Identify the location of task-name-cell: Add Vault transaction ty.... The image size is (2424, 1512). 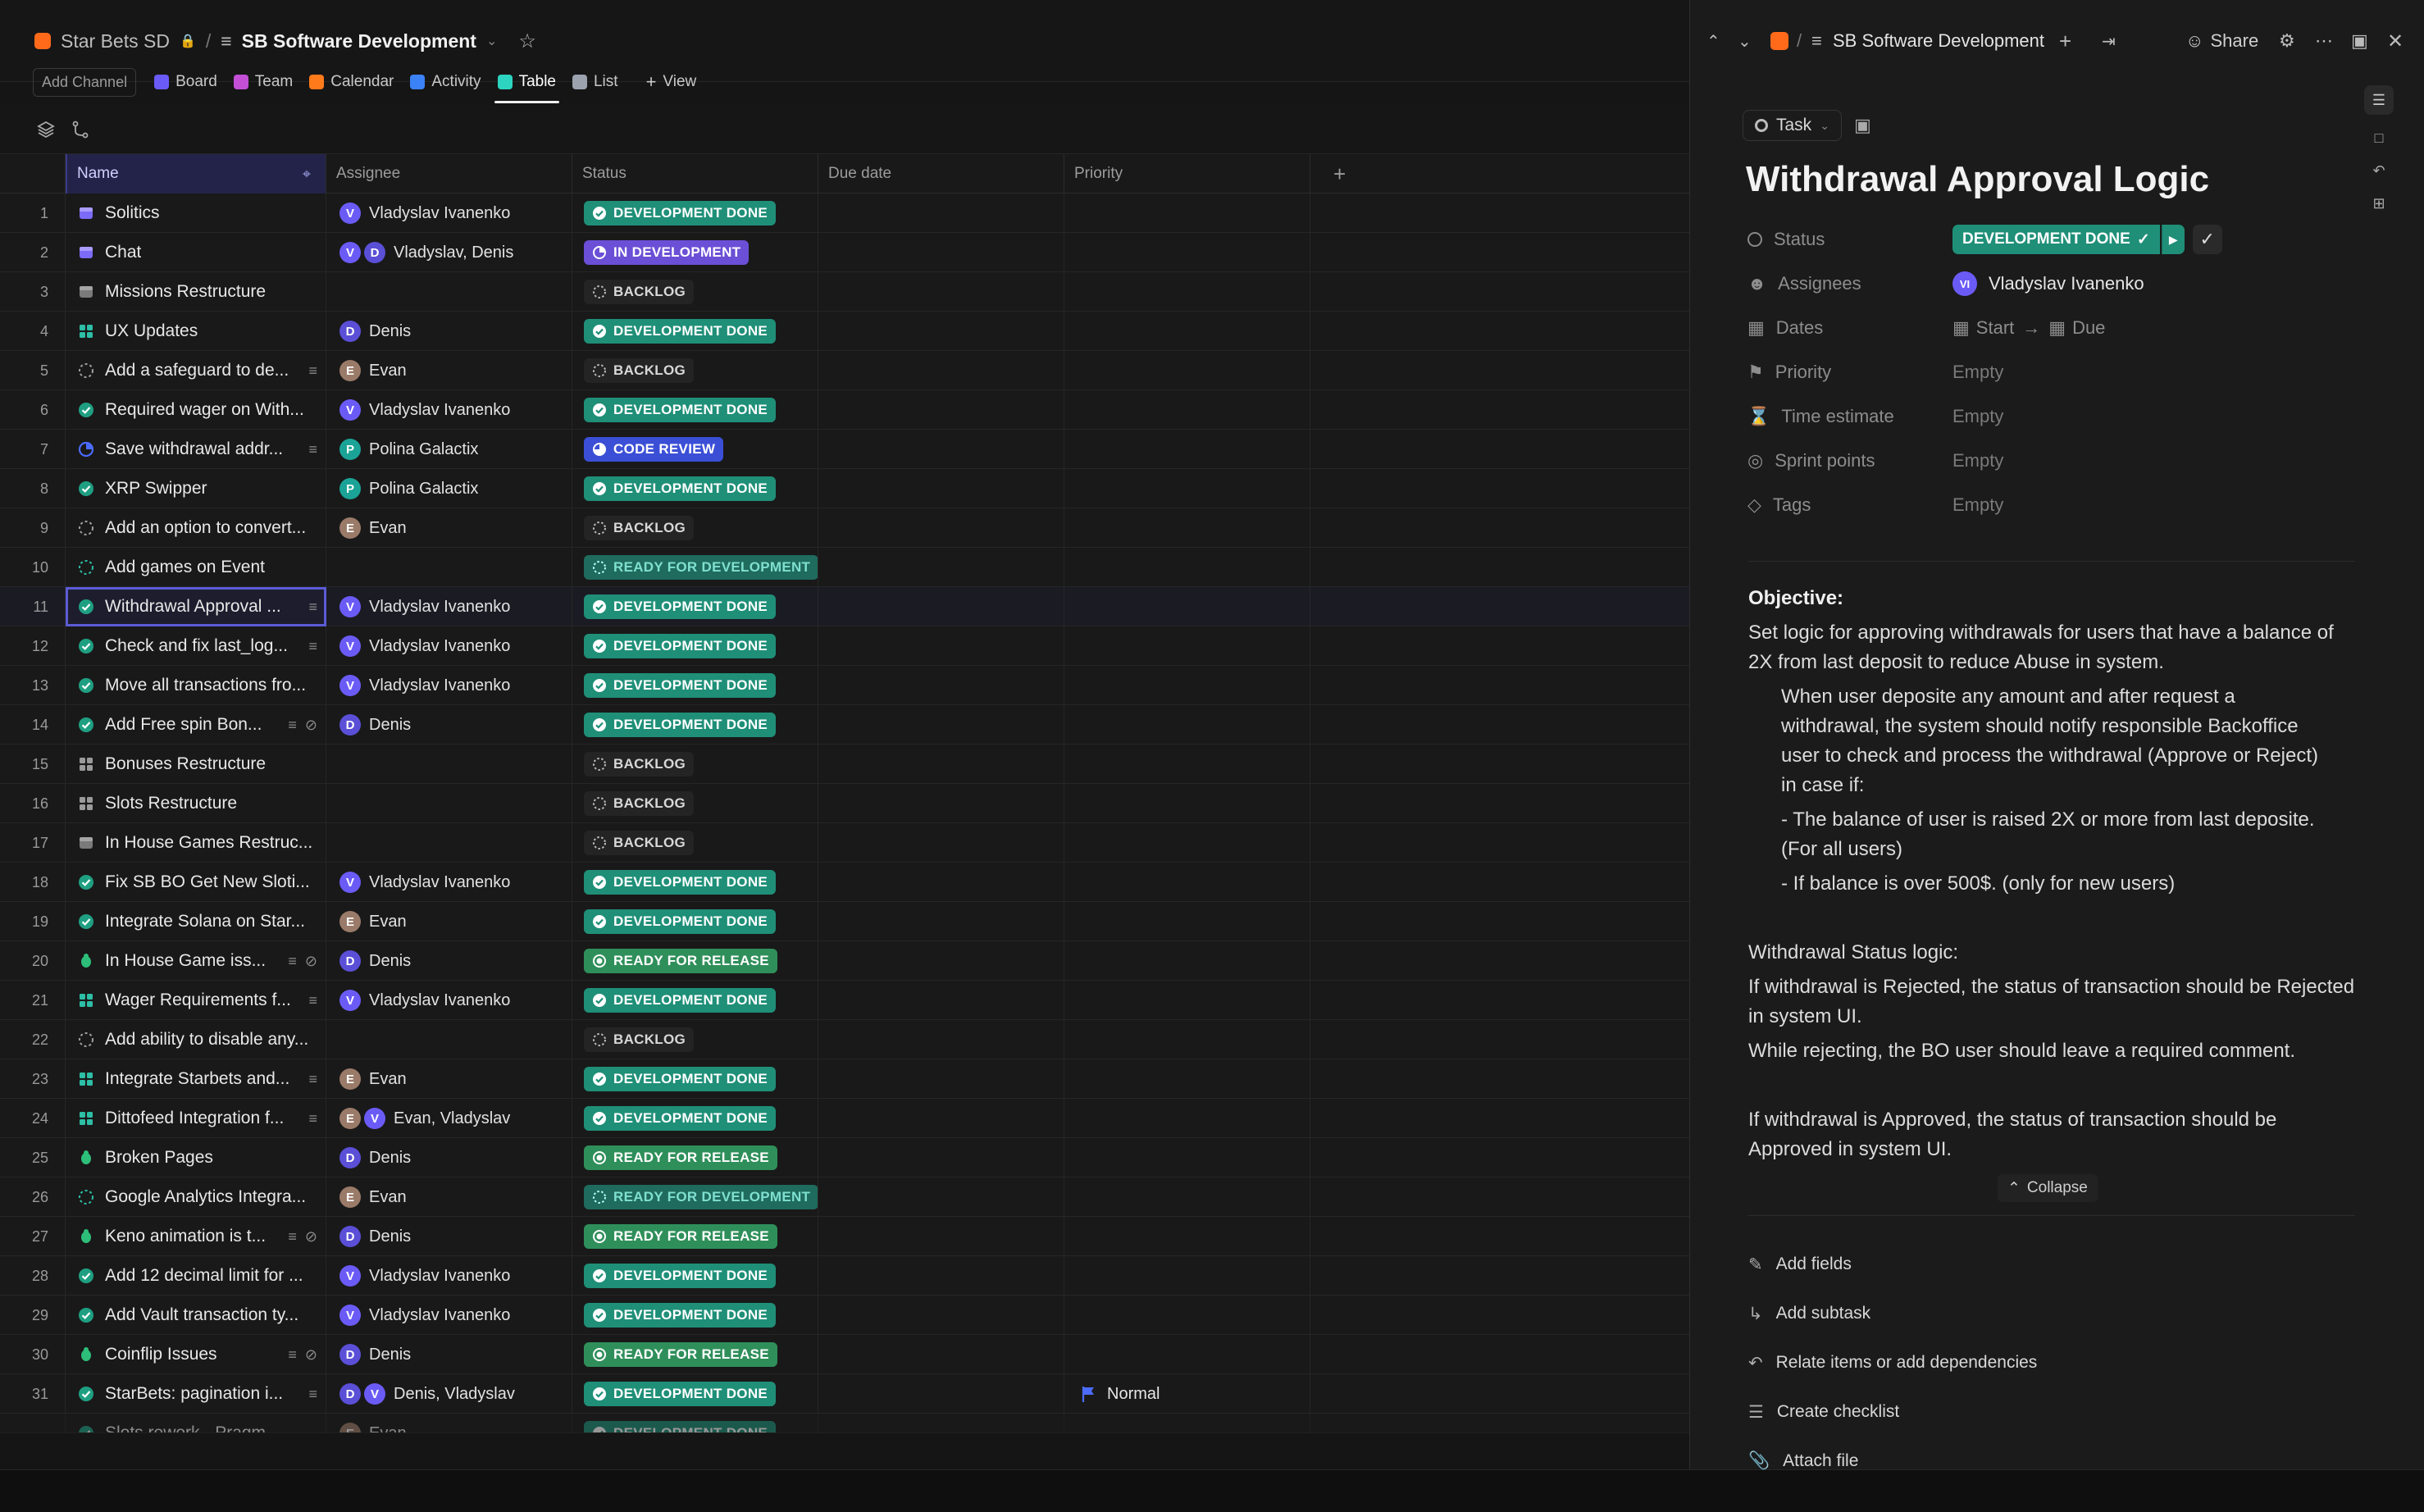
(196, 1315).